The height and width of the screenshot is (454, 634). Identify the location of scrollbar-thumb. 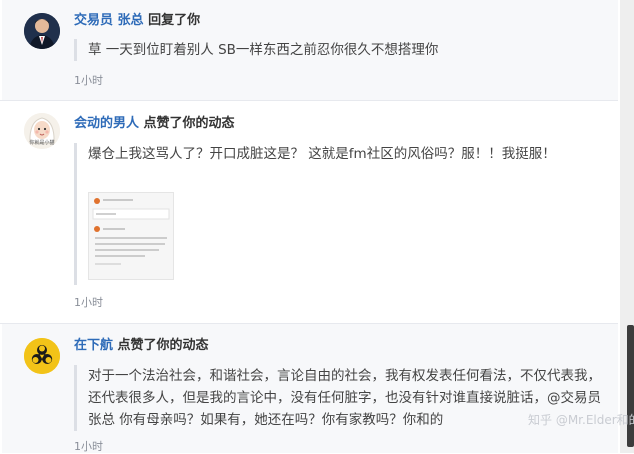
(630, 386).